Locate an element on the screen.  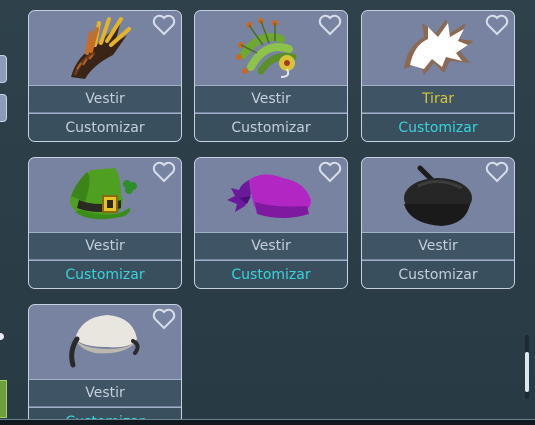
bottom-frame is located at coordinates (267, 422).